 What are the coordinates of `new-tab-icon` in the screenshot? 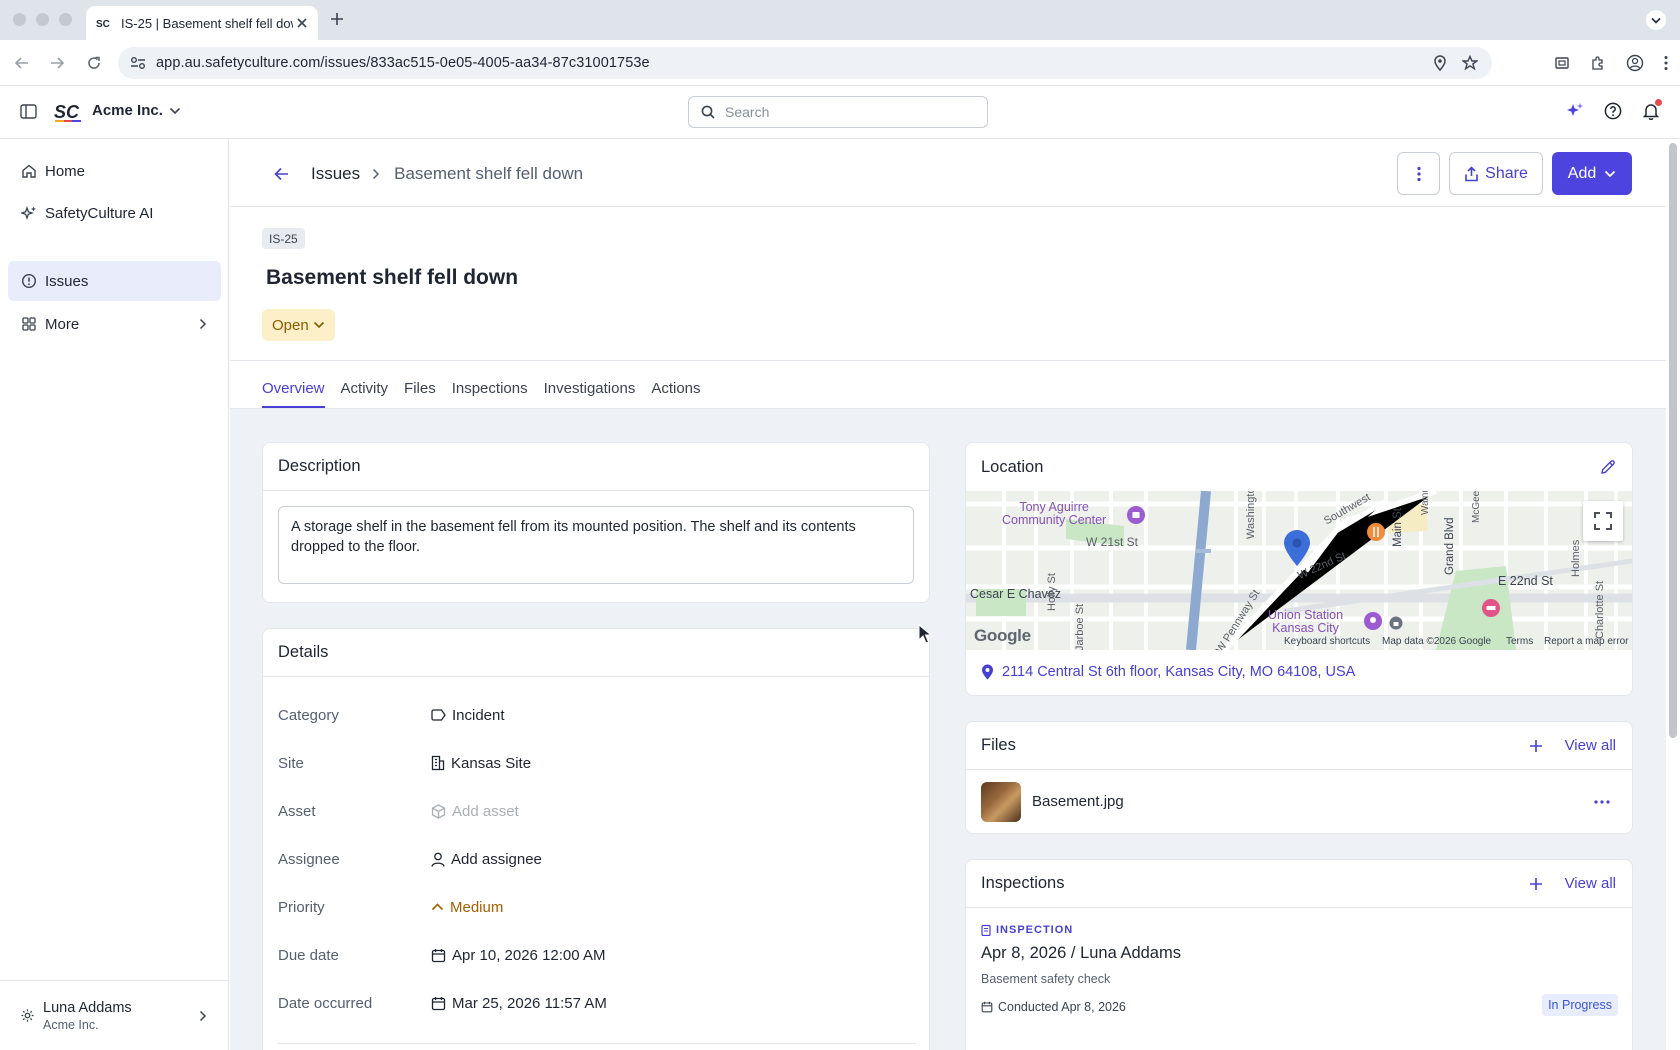 It's located at (337, 19).